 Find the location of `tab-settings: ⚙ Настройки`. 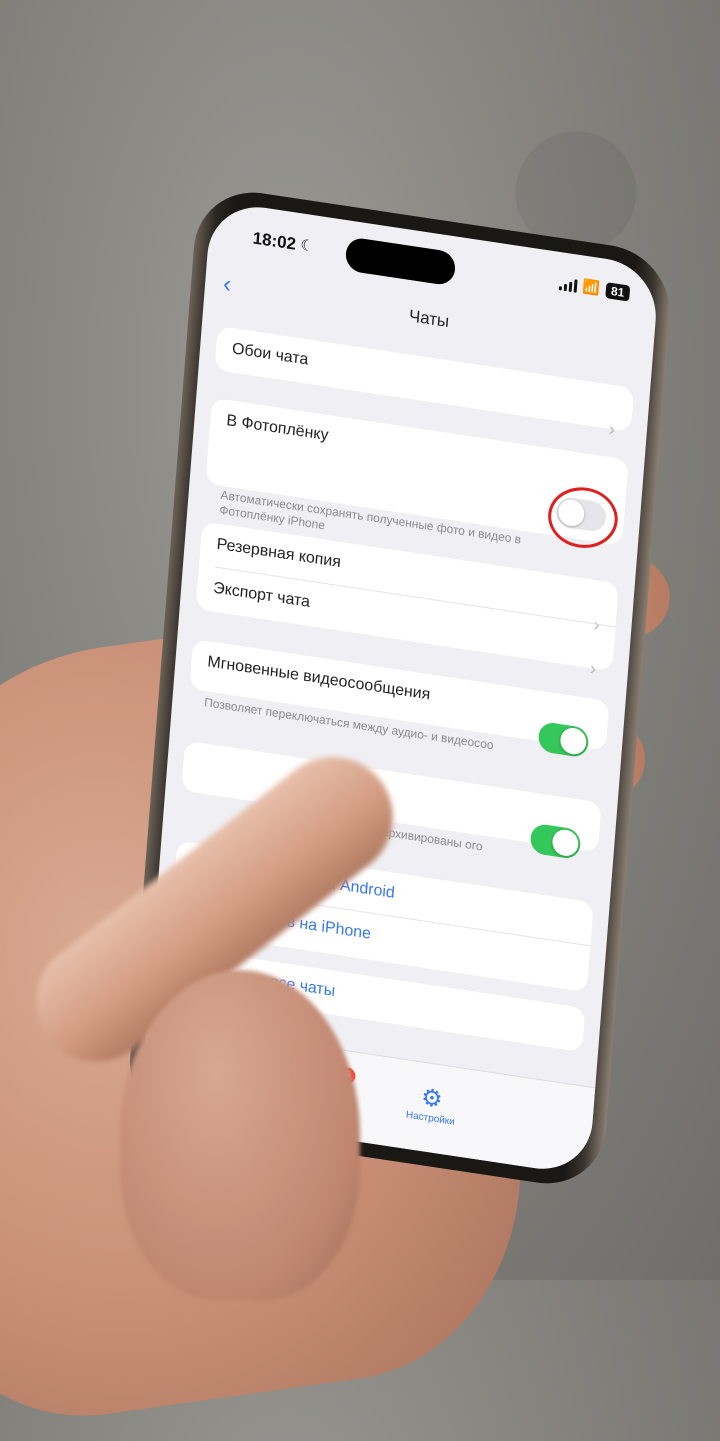

tab-settings: ⚙ Настройки is located at coordinates (431, 1104).